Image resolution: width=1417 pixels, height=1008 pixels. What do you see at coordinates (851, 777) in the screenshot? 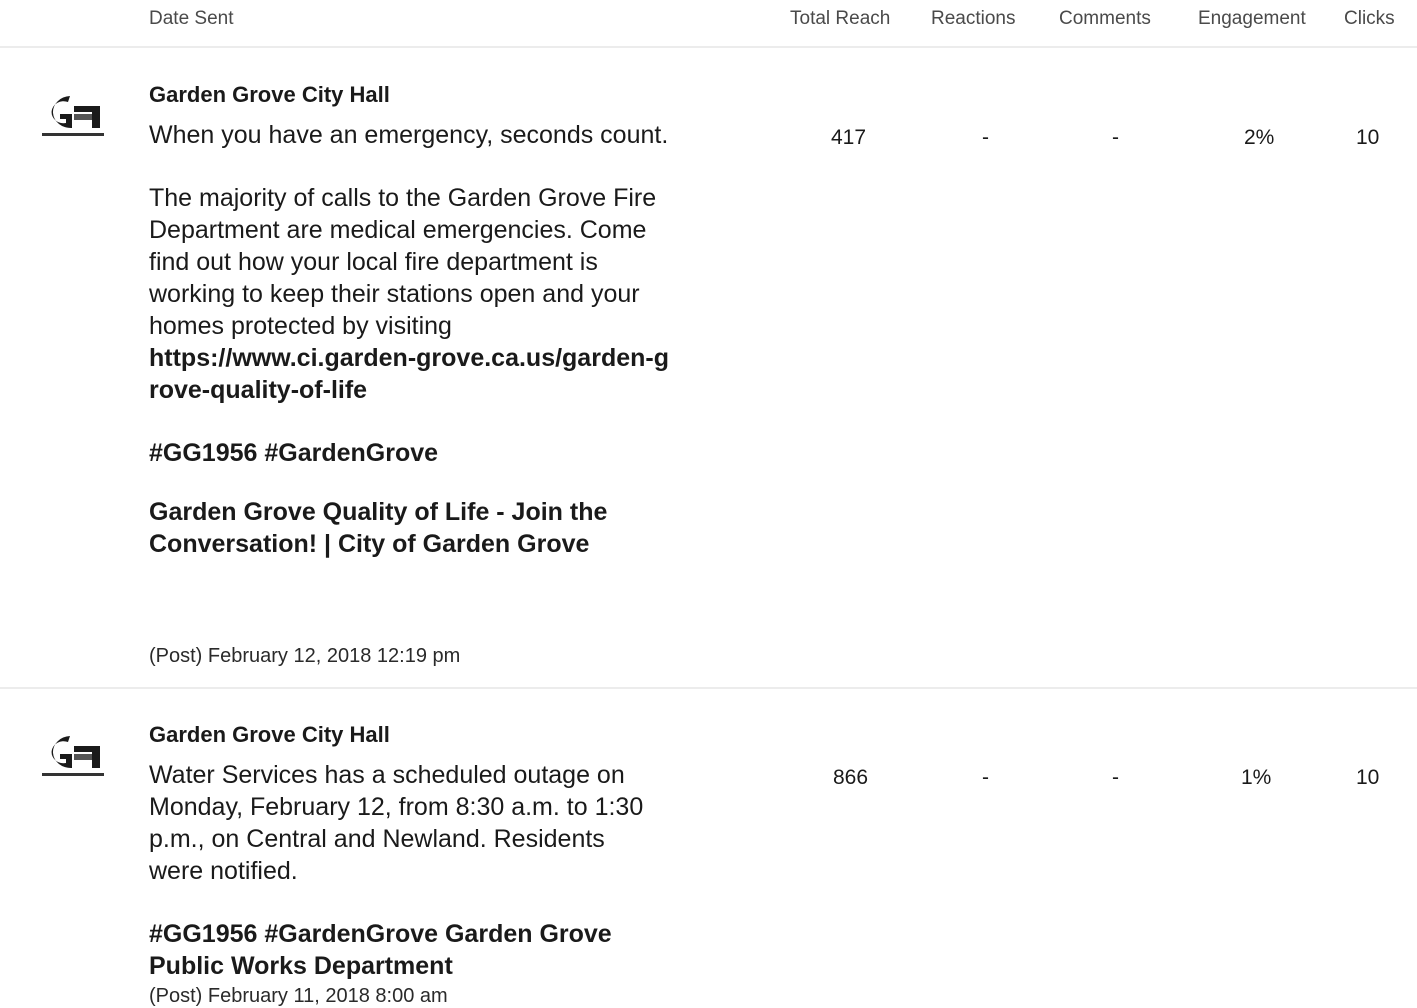
I see `metric-total-reach: 866` at bounding box center [851, 777].